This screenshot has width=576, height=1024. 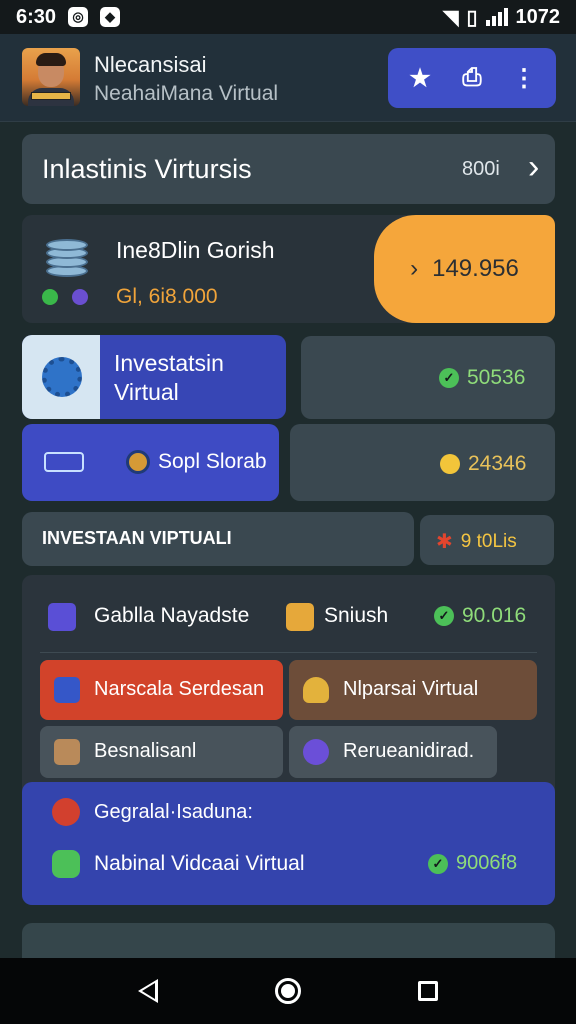 I want to click on wifi-icon: ◥, so click(x=451, y=17).